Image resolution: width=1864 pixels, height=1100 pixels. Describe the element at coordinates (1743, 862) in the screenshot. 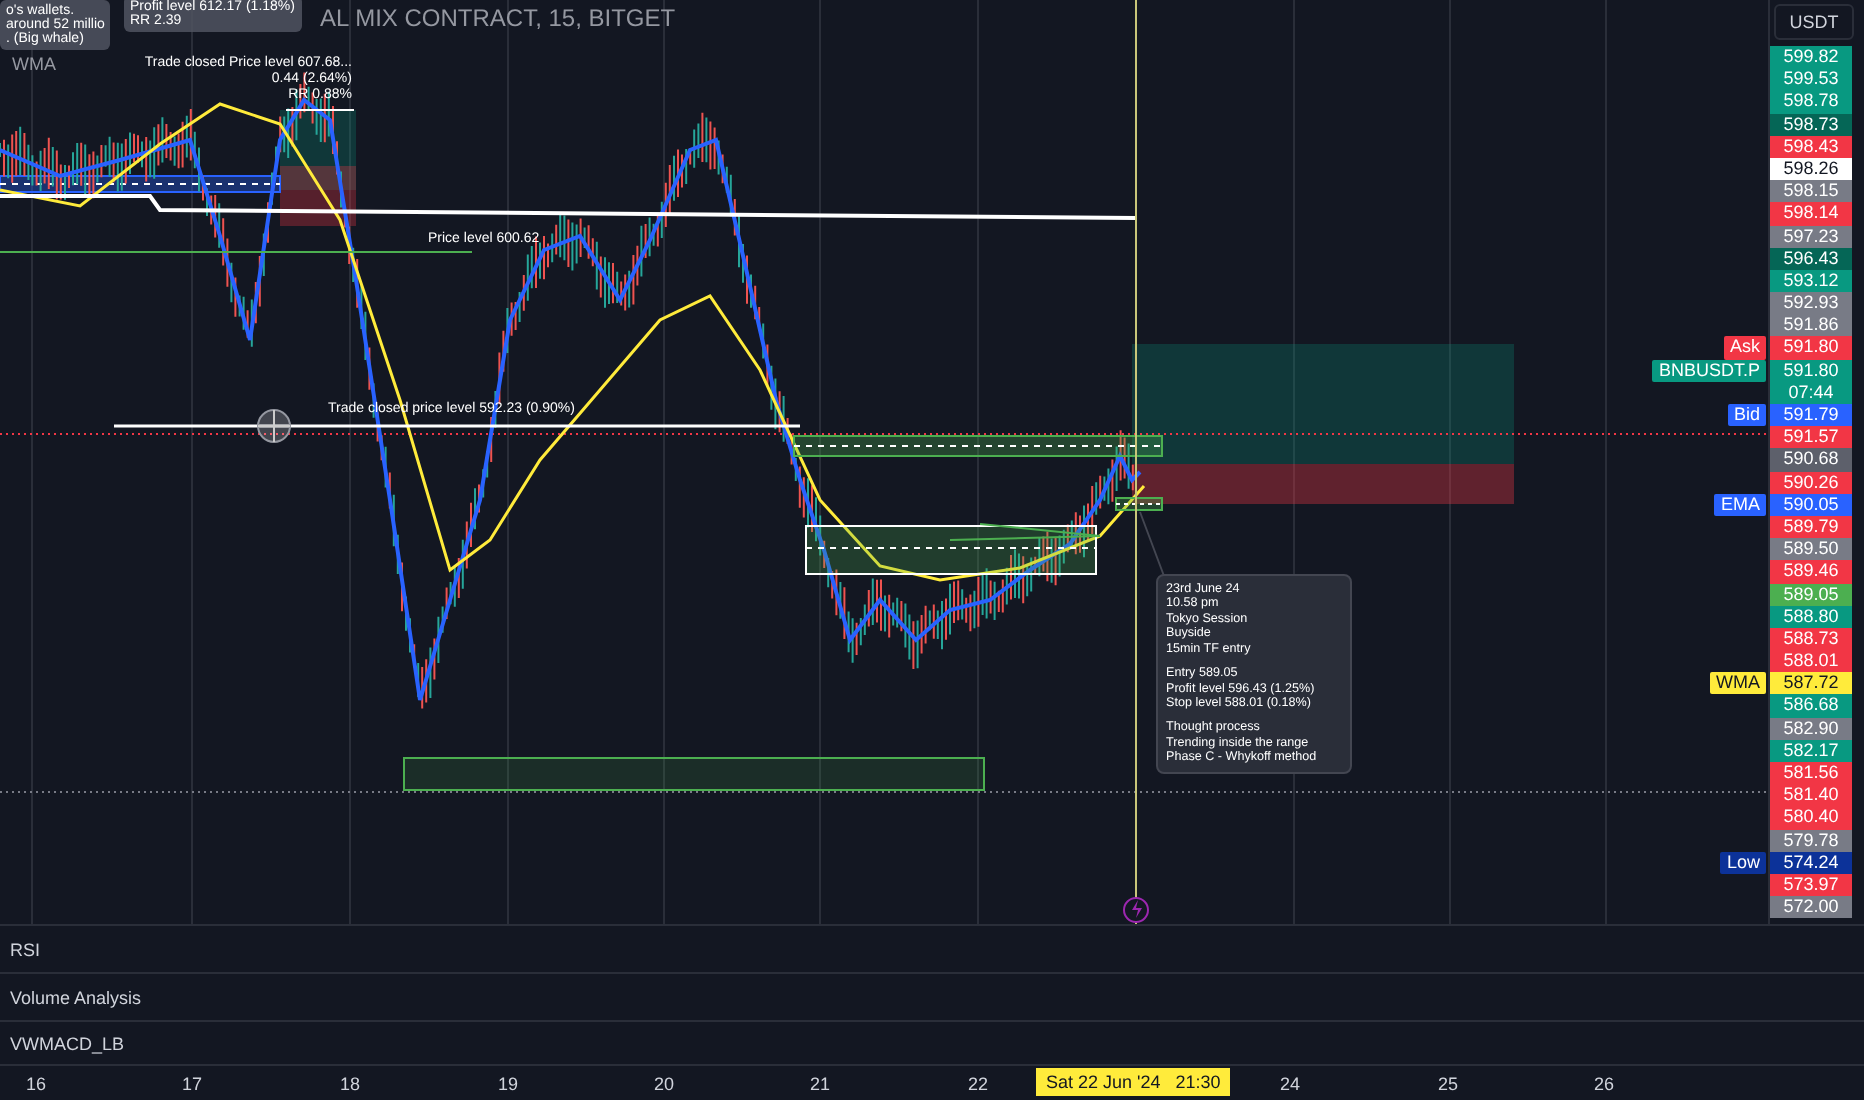

I see `price-tag: Low` at that location.